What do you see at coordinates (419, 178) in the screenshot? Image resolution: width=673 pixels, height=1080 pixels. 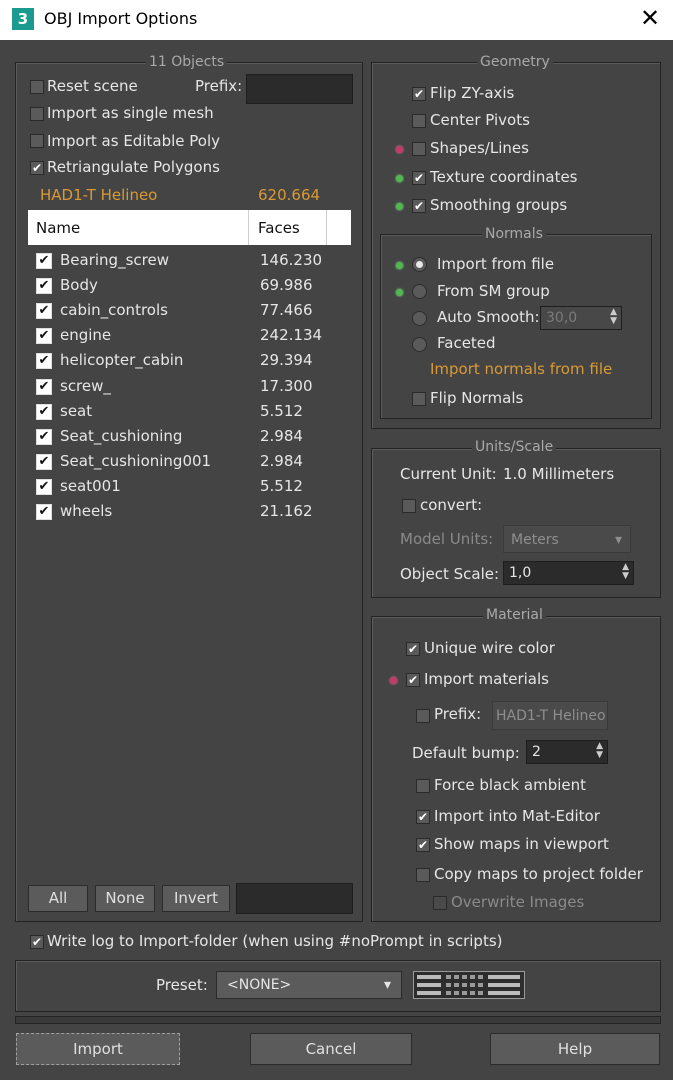 I see `texture-coords-checkbox: ✔` at bounding box center [419, 178].